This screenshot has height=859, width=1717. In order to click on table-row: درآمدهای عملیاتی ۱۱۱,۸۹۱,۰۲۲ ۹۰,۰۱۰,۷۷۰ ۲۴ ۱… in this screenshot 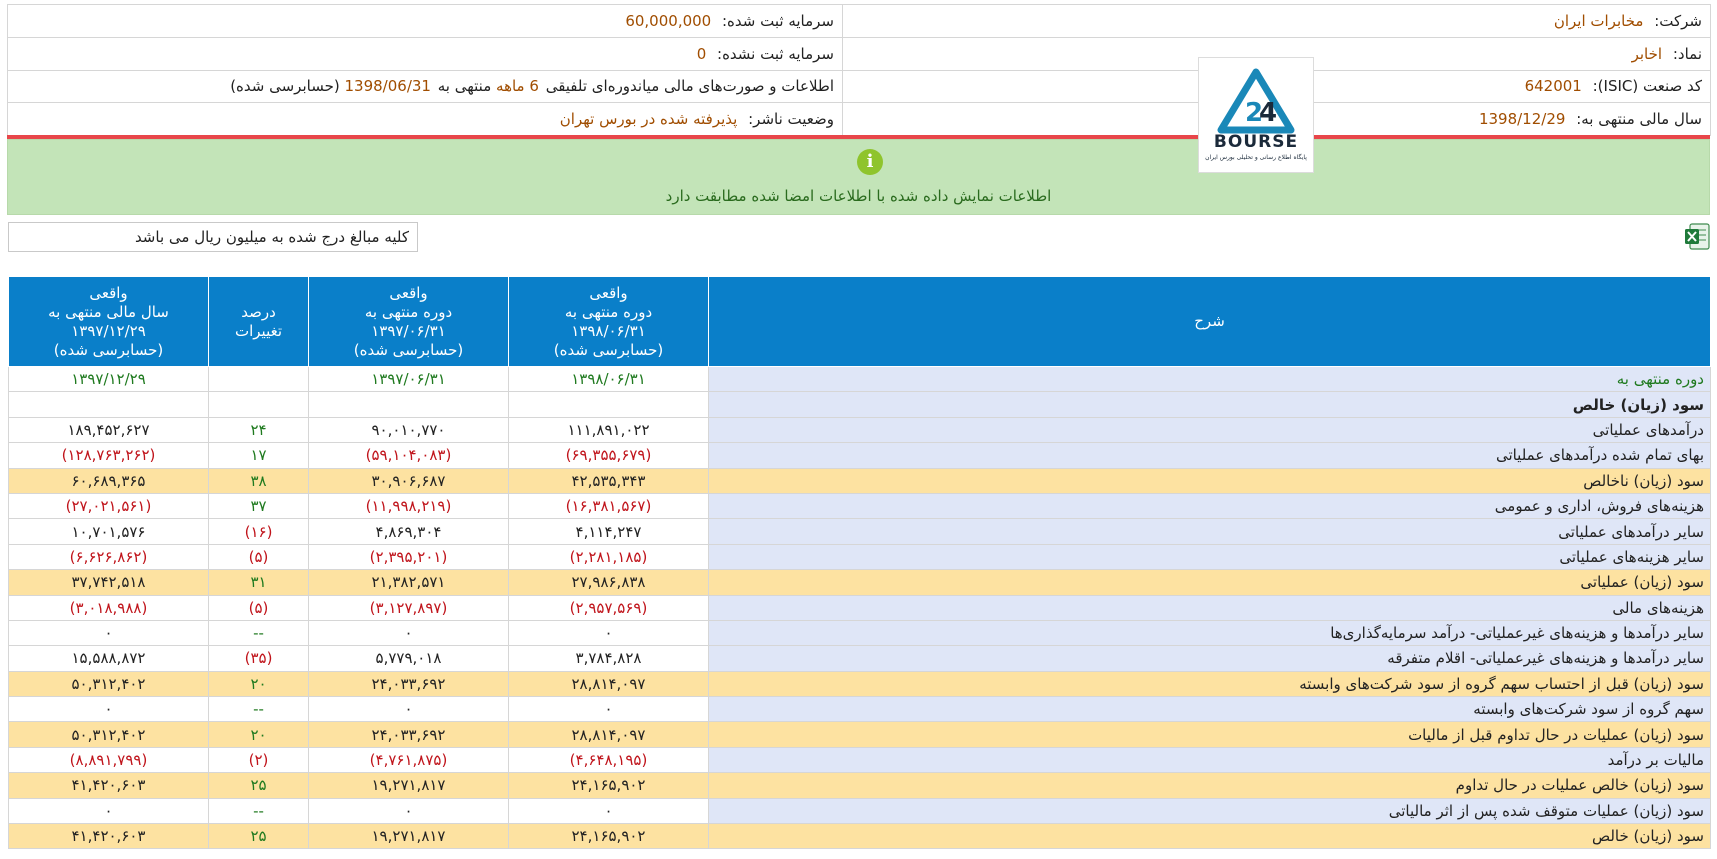, I will do `click(859, 430)`.